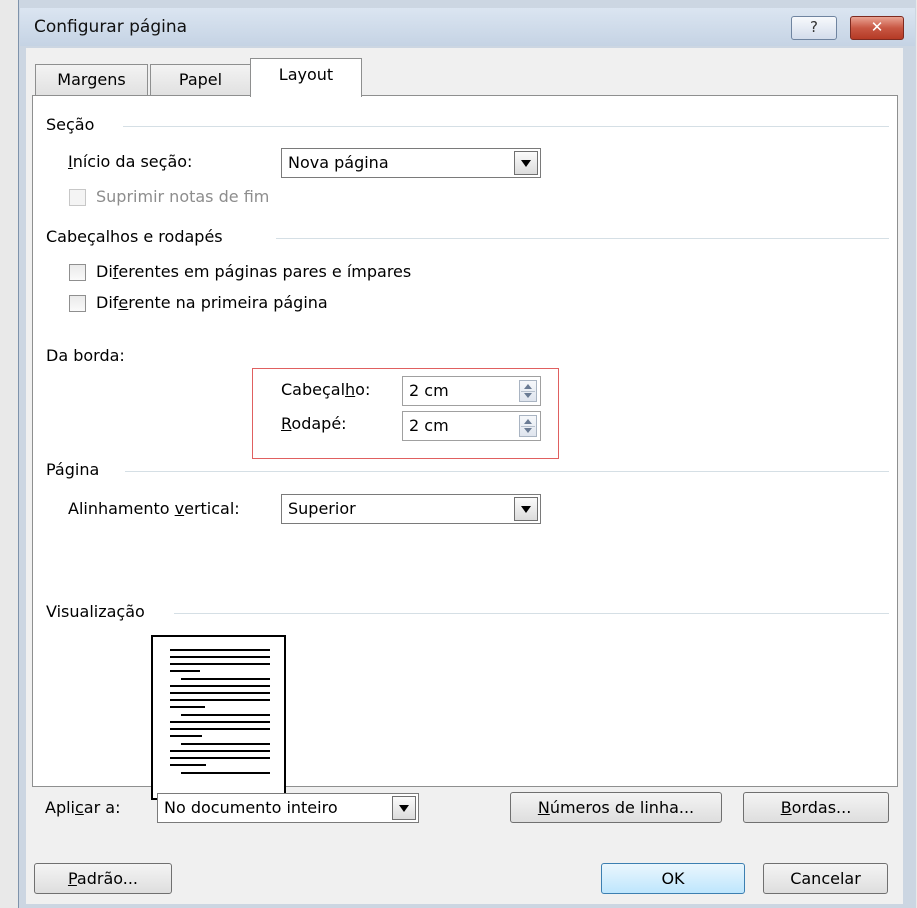 This screenshot has height=908, width=917. Describe the element at coordinates (251, 807) in the screenshot. I see `apply-to-value: No documento inteiro` at that location.